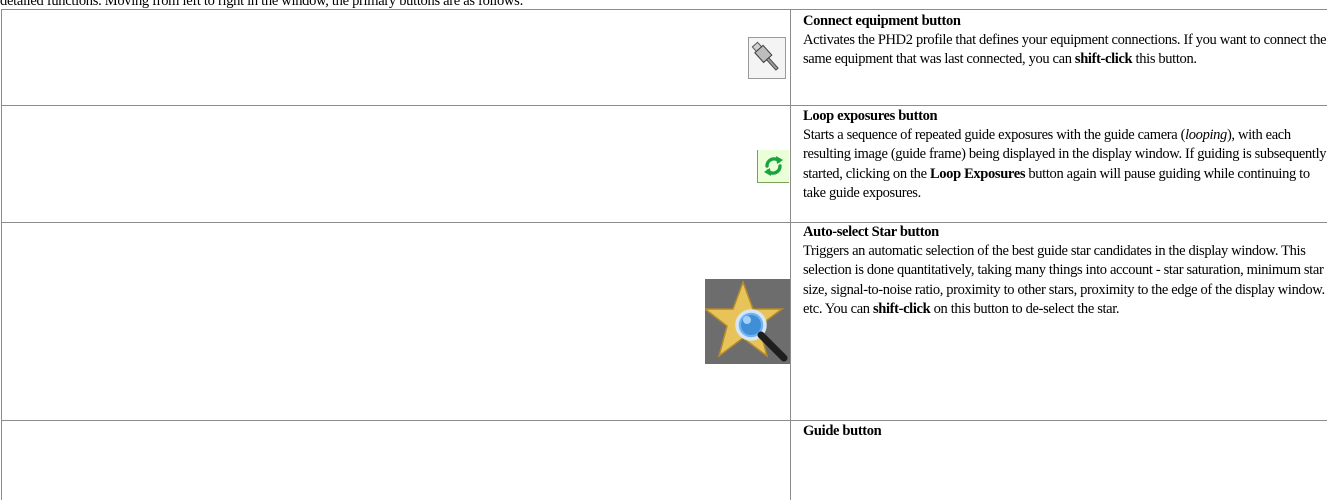 The image size is (1327, 500). I want to click on guide-title: Guide button, so click(842, 431).